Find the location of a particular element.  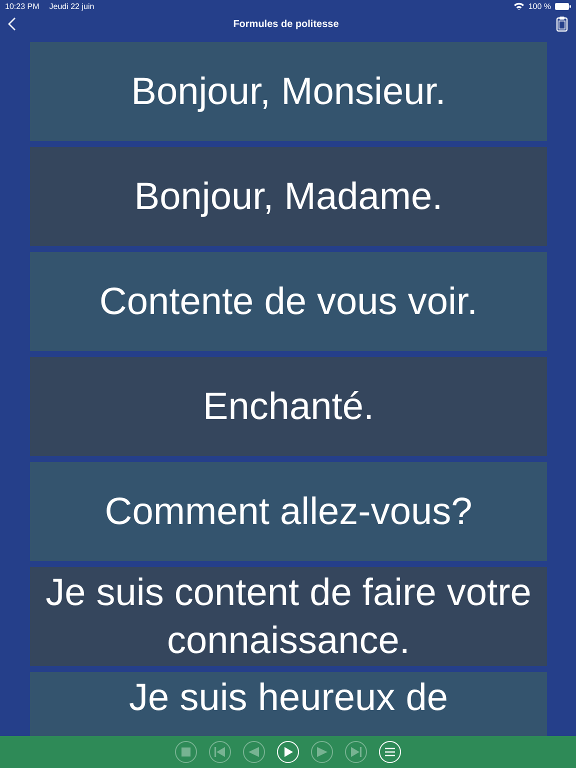

skip-forward-icon is located at coordinates (356, 752).